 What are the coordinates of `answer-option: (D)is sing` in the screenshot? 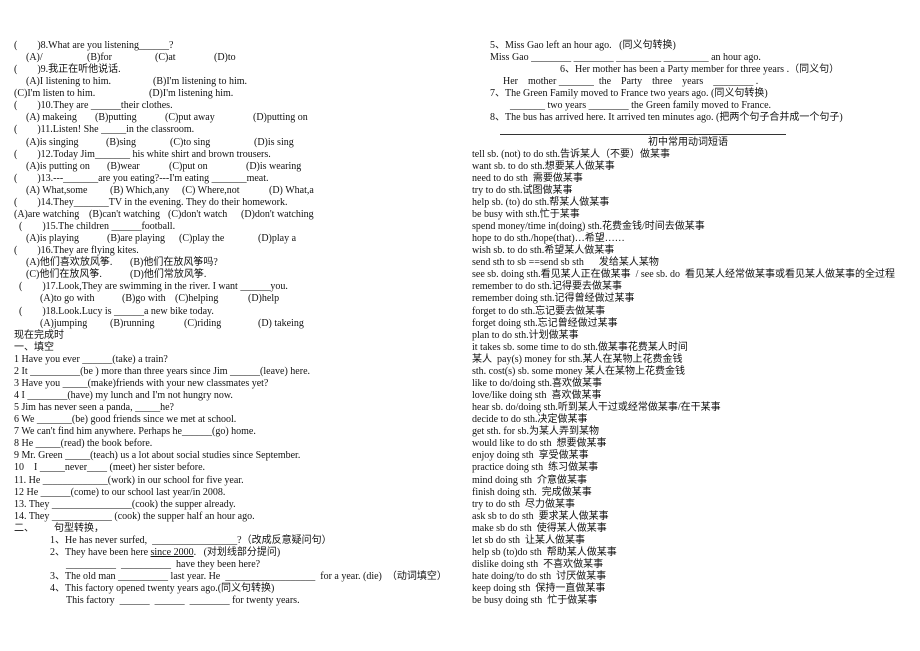 It's located at (274, 142).